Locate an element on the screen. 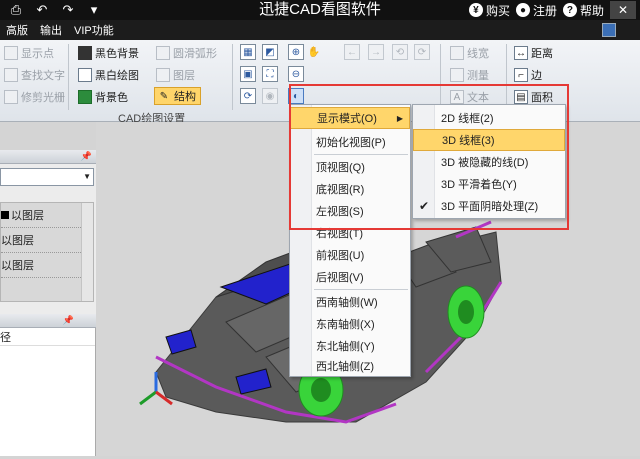 Image resolution: width=640 pixels, height=459 pixels. menu-item-left-view: 左视图(S) is located at coordinates (350, 211).